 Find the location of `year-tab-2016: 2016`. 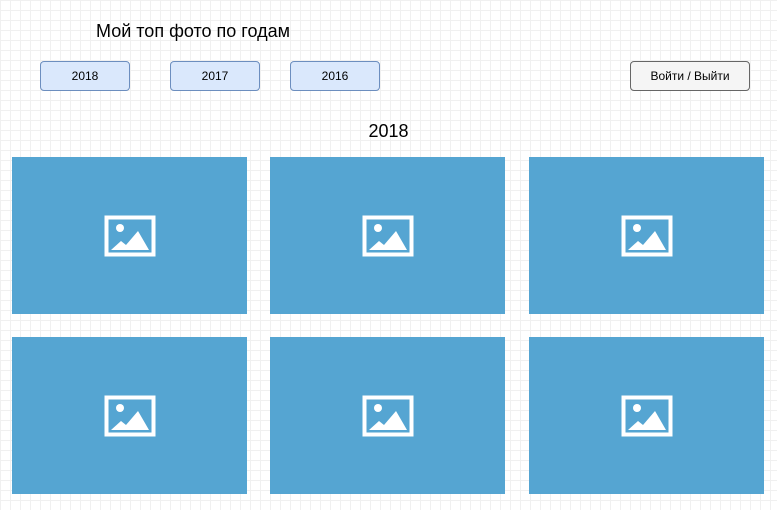

year-tab-2016: 2016 is located at coordinates (335, 76).